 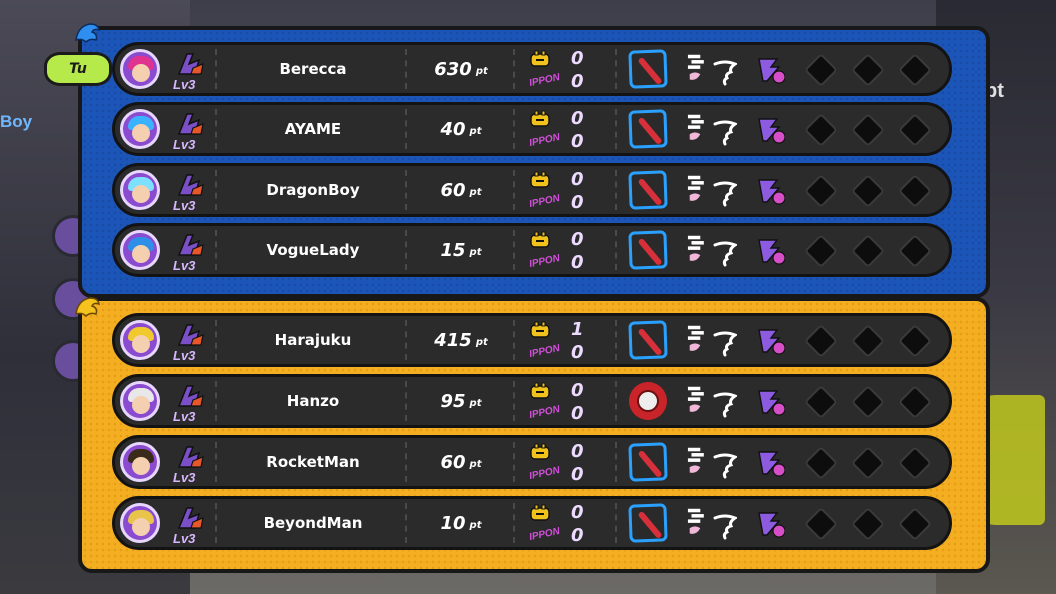 I want to click on player-name: BeyondMan, so click(x=313, y=523).